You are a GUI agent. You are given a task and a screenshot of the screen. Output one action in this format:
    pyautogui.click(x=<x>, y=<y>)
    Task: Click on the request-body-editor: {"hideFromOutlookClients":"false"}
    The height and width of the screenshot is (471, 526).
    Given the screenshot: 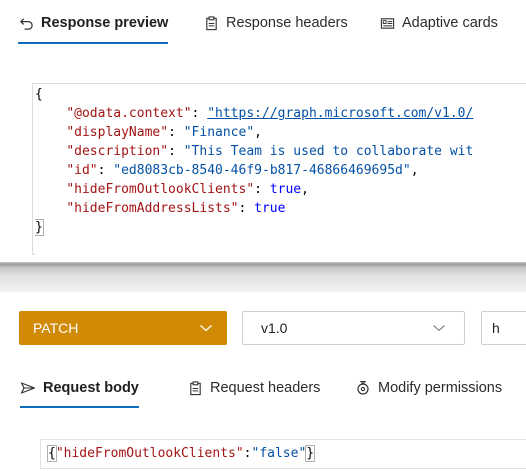 What is the action you would take?
    pyautogui.click(x=181, y=453)
    